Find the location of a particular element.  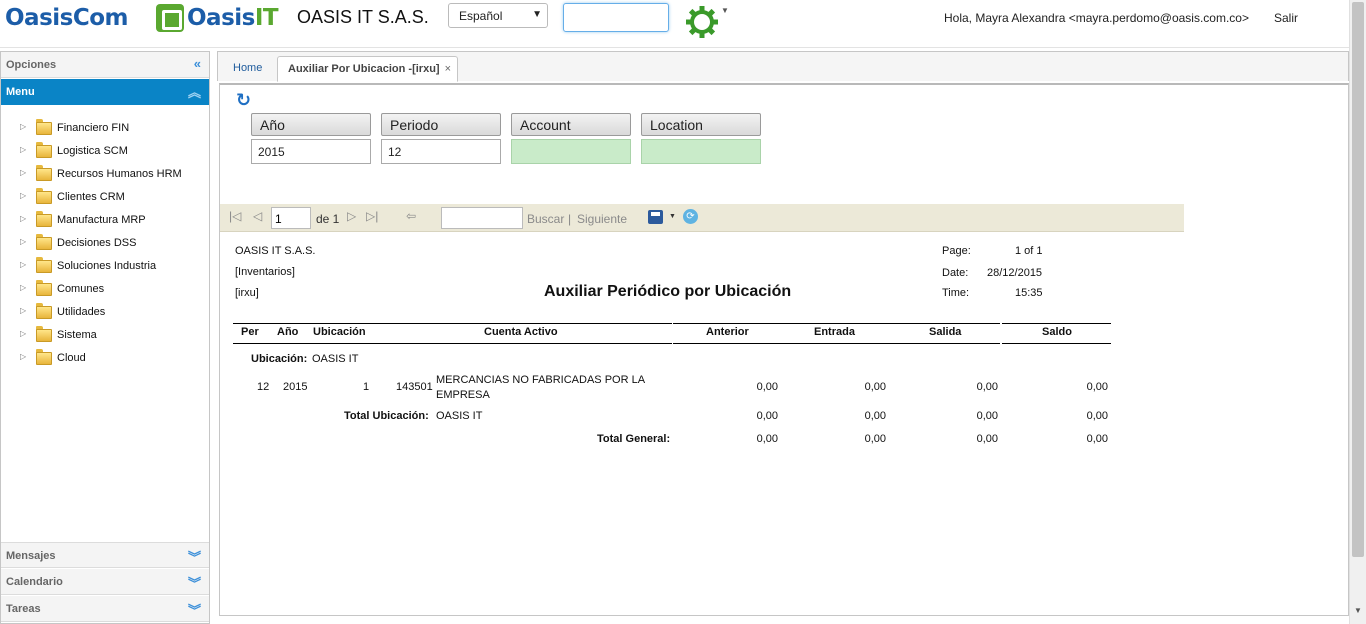

menu-item-decisiones: ▷ Decisiones DSS is located at coordinates (105, 244).